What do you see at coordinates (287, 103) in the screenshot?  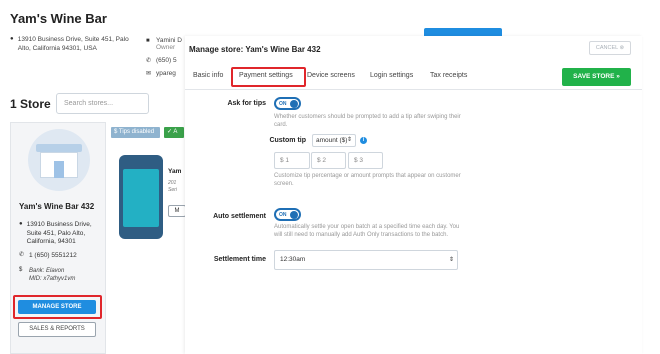 I see `ask-for-tips-toggle: ON` at bounding box center [287, 103].